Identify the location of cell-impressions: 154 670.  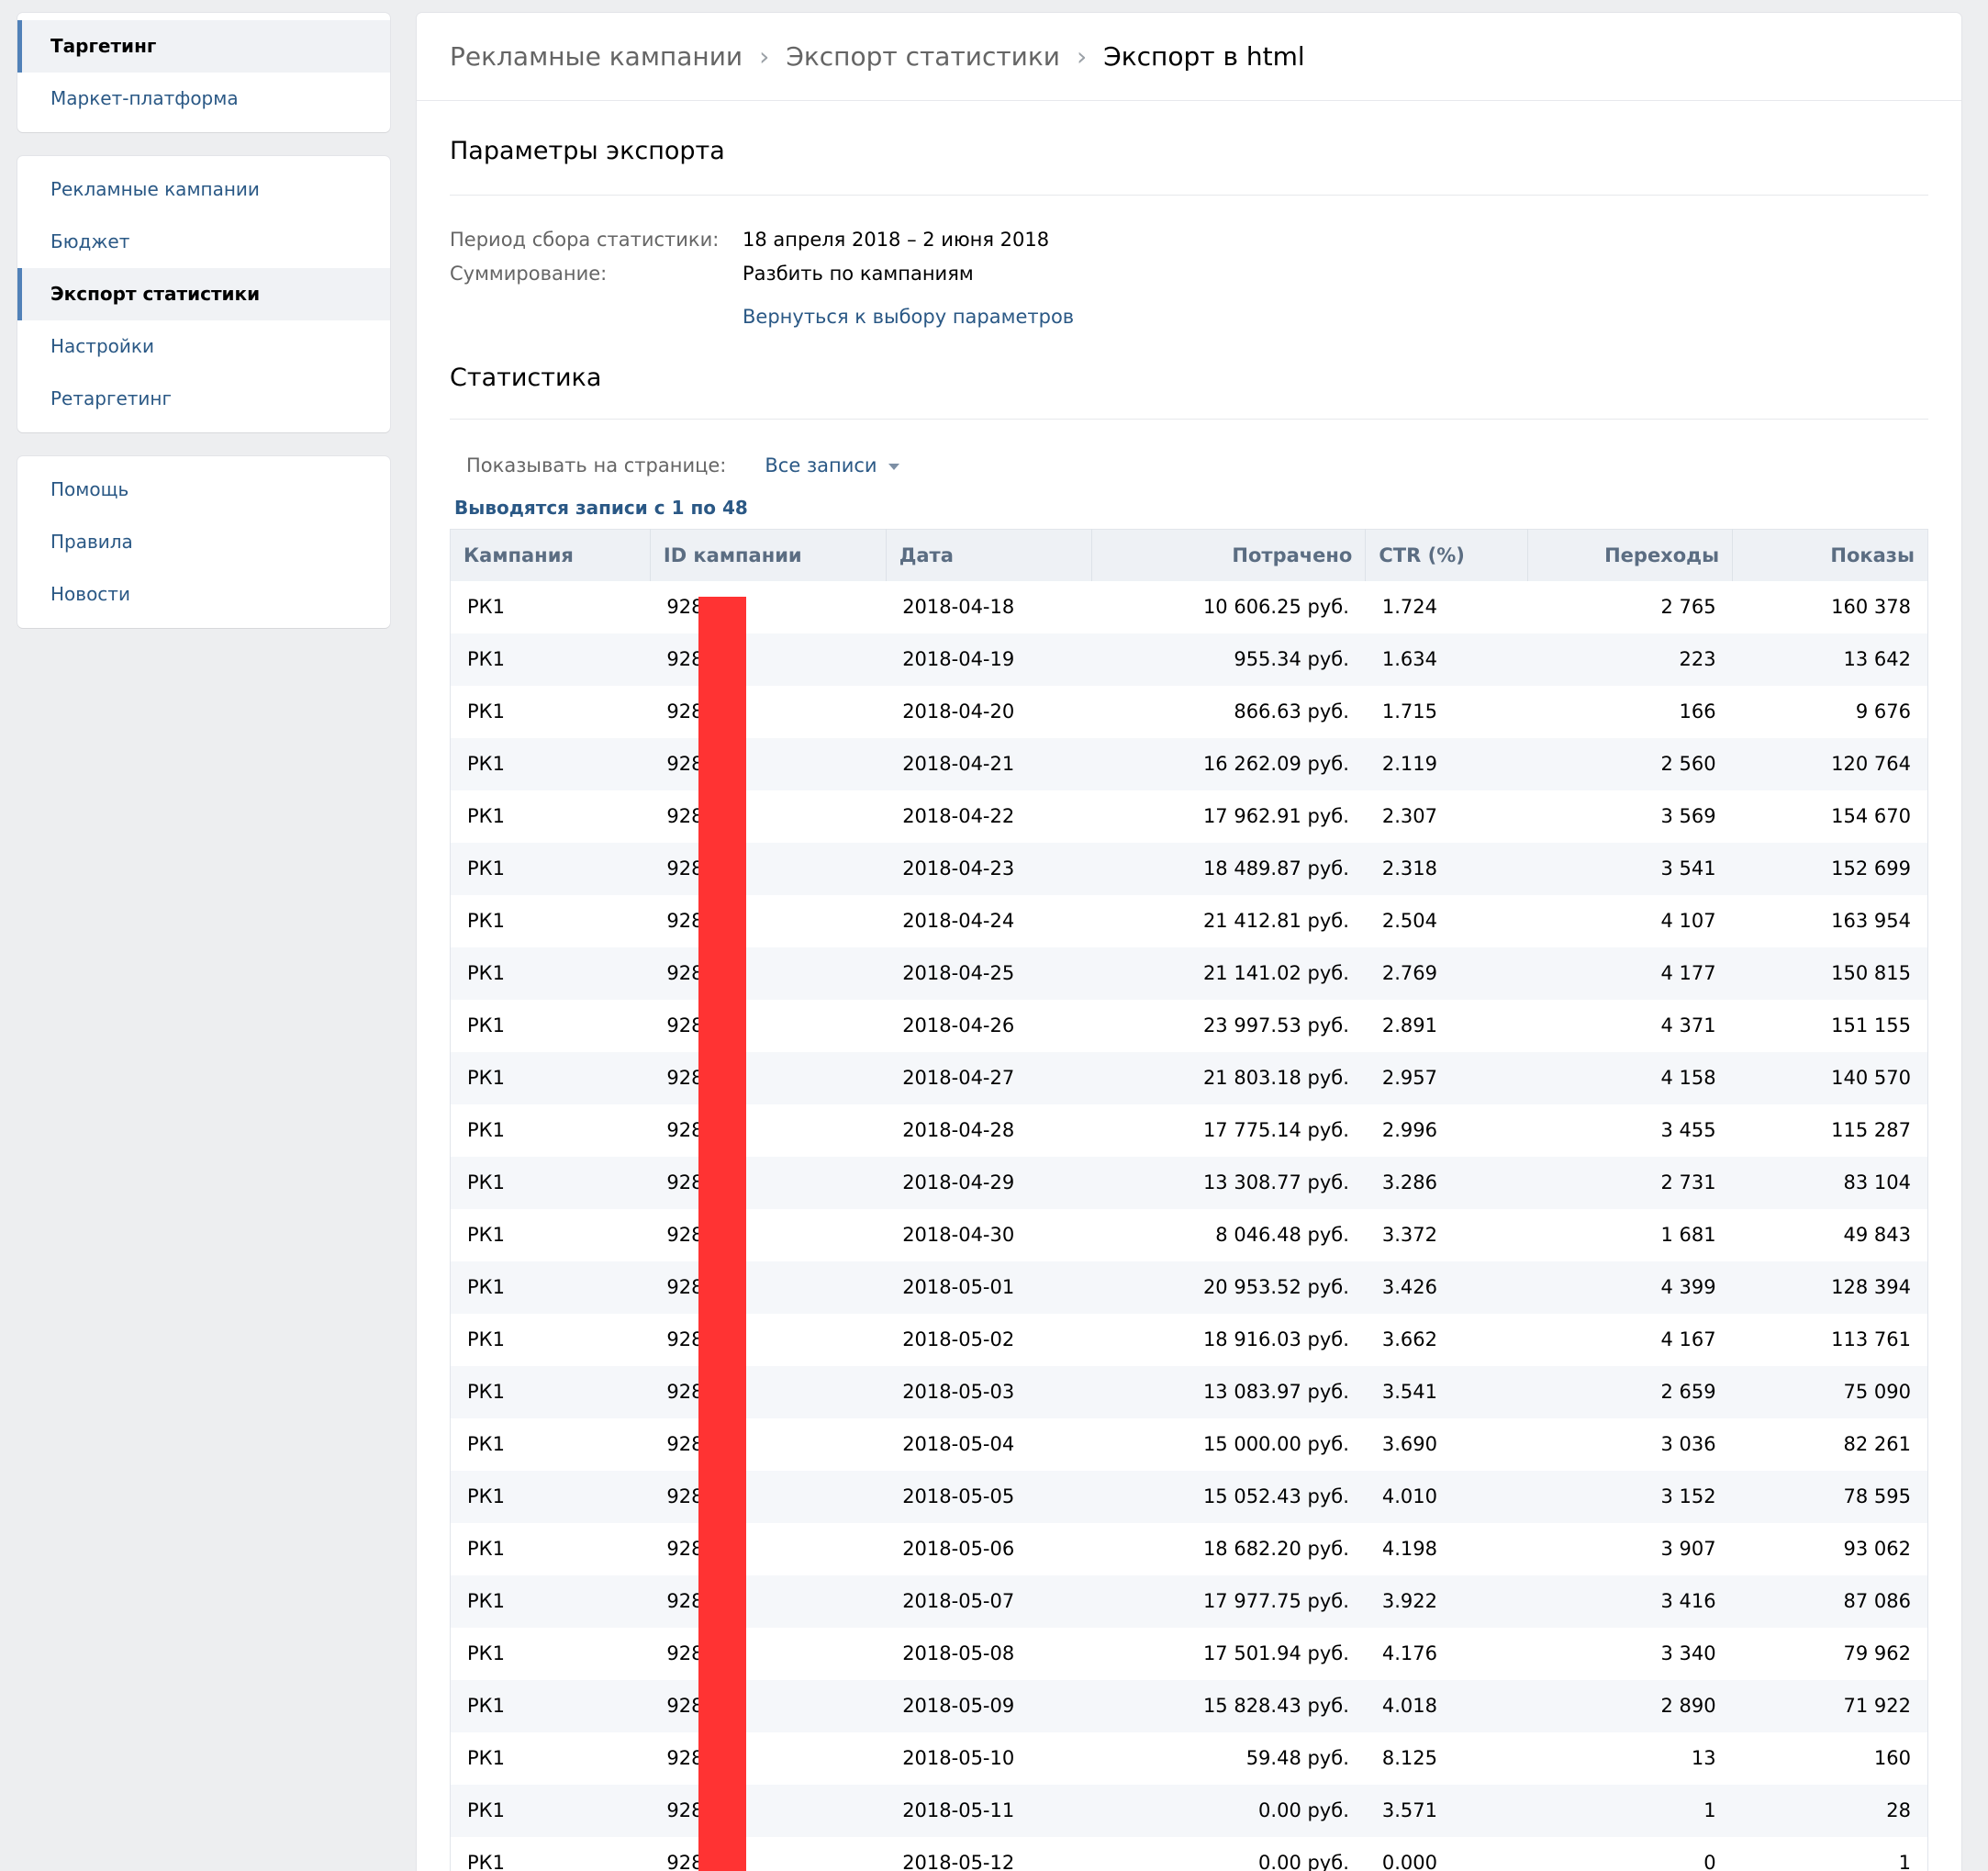
(1871, 816).